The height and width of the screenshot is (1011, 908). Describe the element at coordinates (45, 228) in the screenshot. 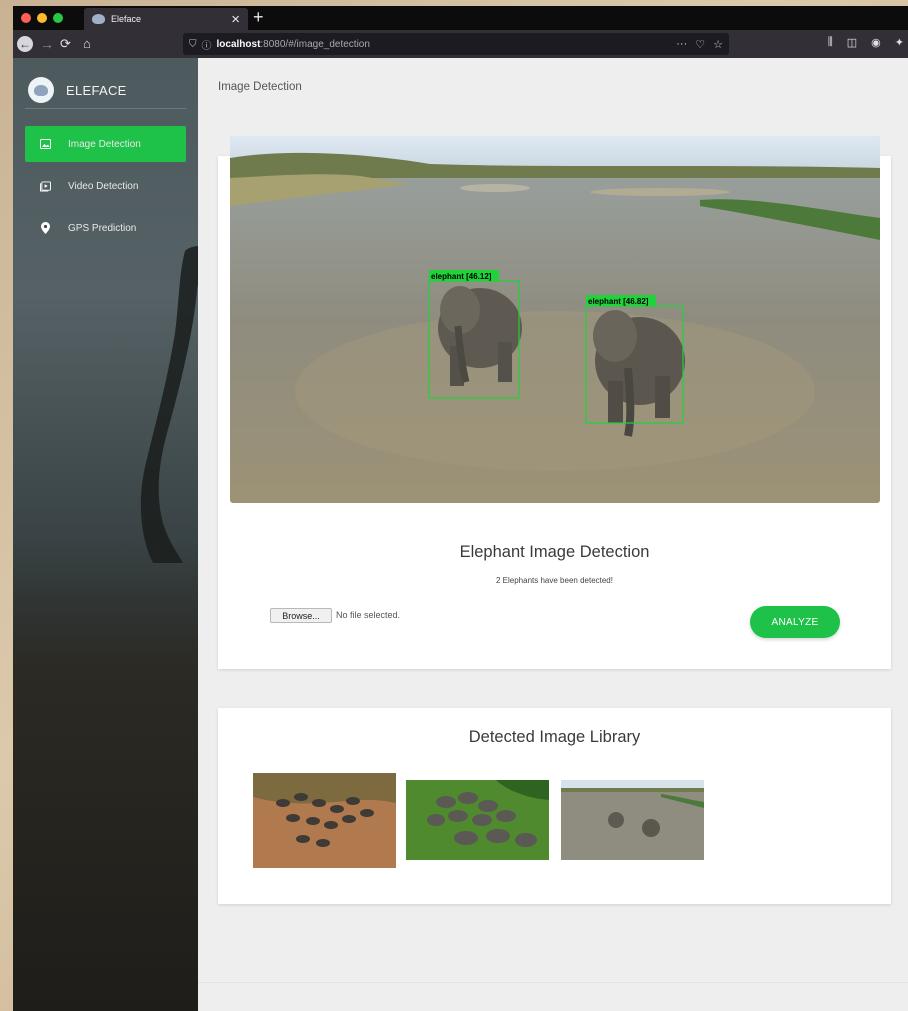

I see `location-pin-icon` at that location.